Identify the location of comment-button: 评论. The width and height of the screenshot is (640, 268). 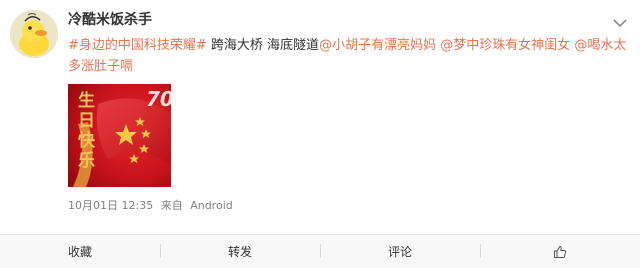
(400, 251).